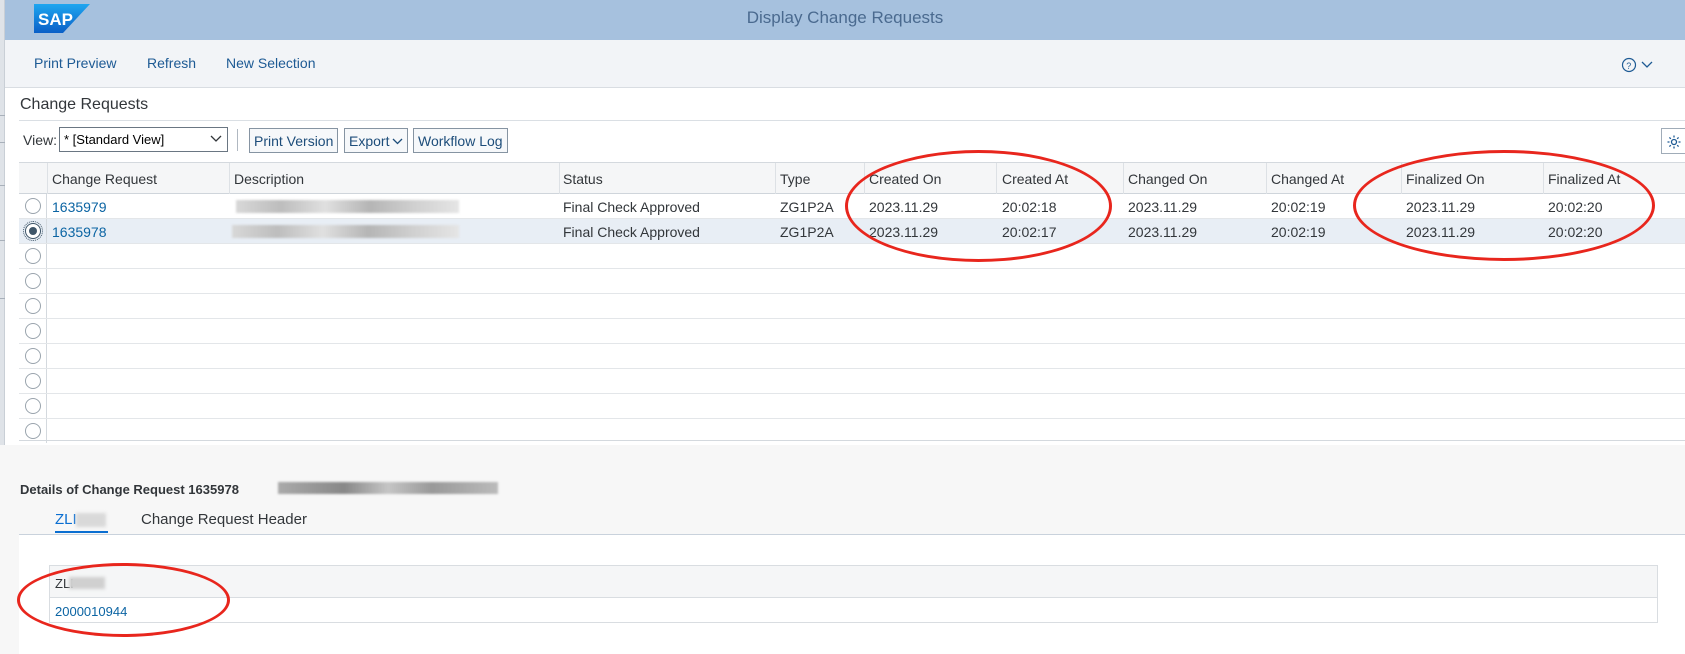 The width and height of the screenshot is (1685, 654). I want to click on view-select-value: * [Standard View], so click(114, 139).